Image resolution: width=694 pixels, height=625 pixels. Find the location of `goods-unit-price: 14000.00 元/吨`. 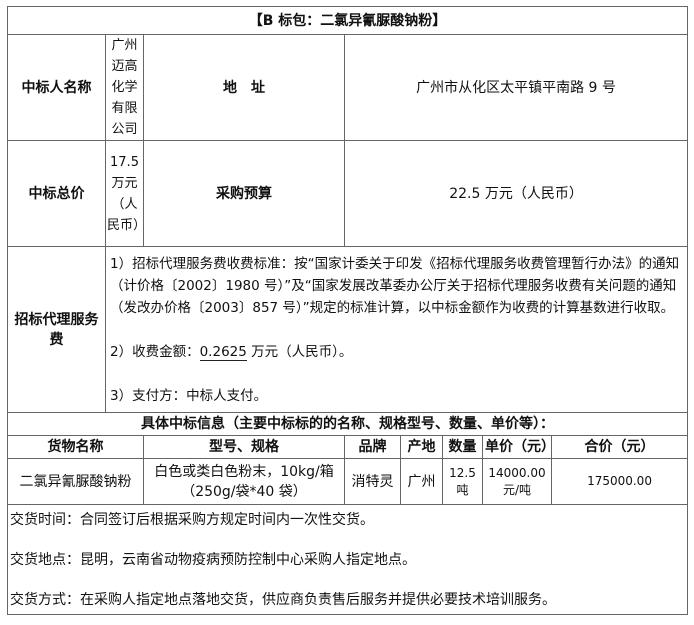

goods-unit-price: 14000.00 元/吨 is located at coordinates (517, 481).